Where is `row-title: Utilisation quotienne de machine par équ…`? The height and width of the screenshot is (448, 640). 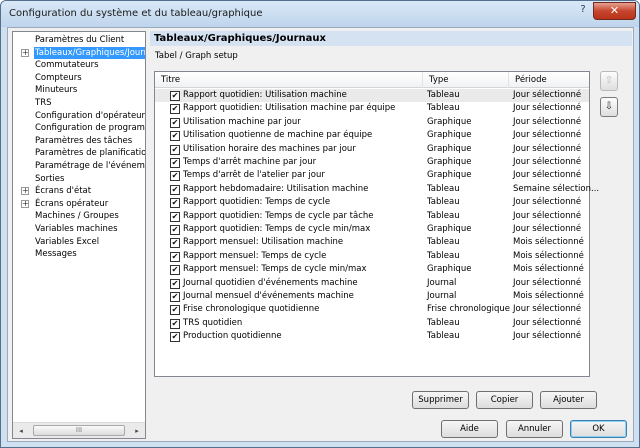
row-title: Utilisation quotienne de machine par équ… is located at coordinates (278, 135).